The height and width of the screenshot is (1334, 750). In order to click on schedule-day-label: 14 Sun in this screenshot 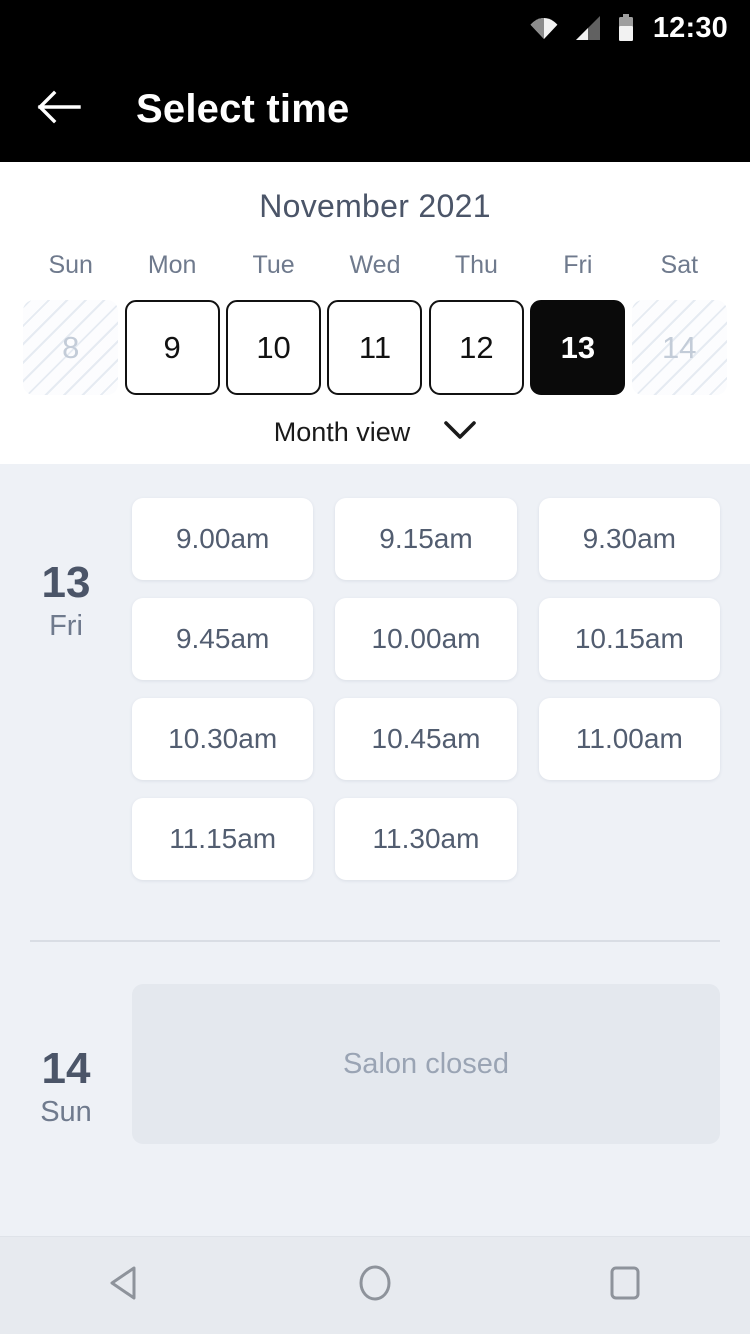, I will do `click(66, 1064)`.